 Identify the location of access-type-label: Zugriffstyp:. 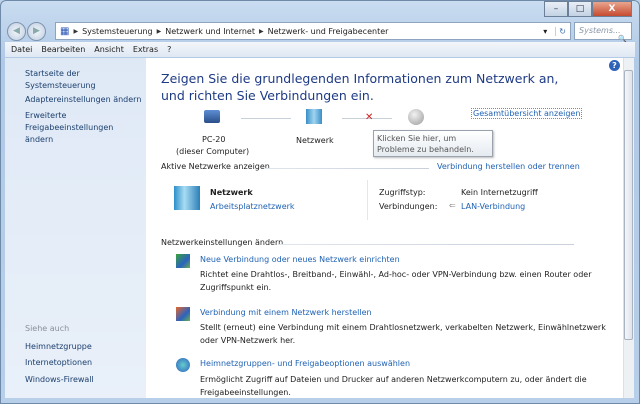
(402, 192).